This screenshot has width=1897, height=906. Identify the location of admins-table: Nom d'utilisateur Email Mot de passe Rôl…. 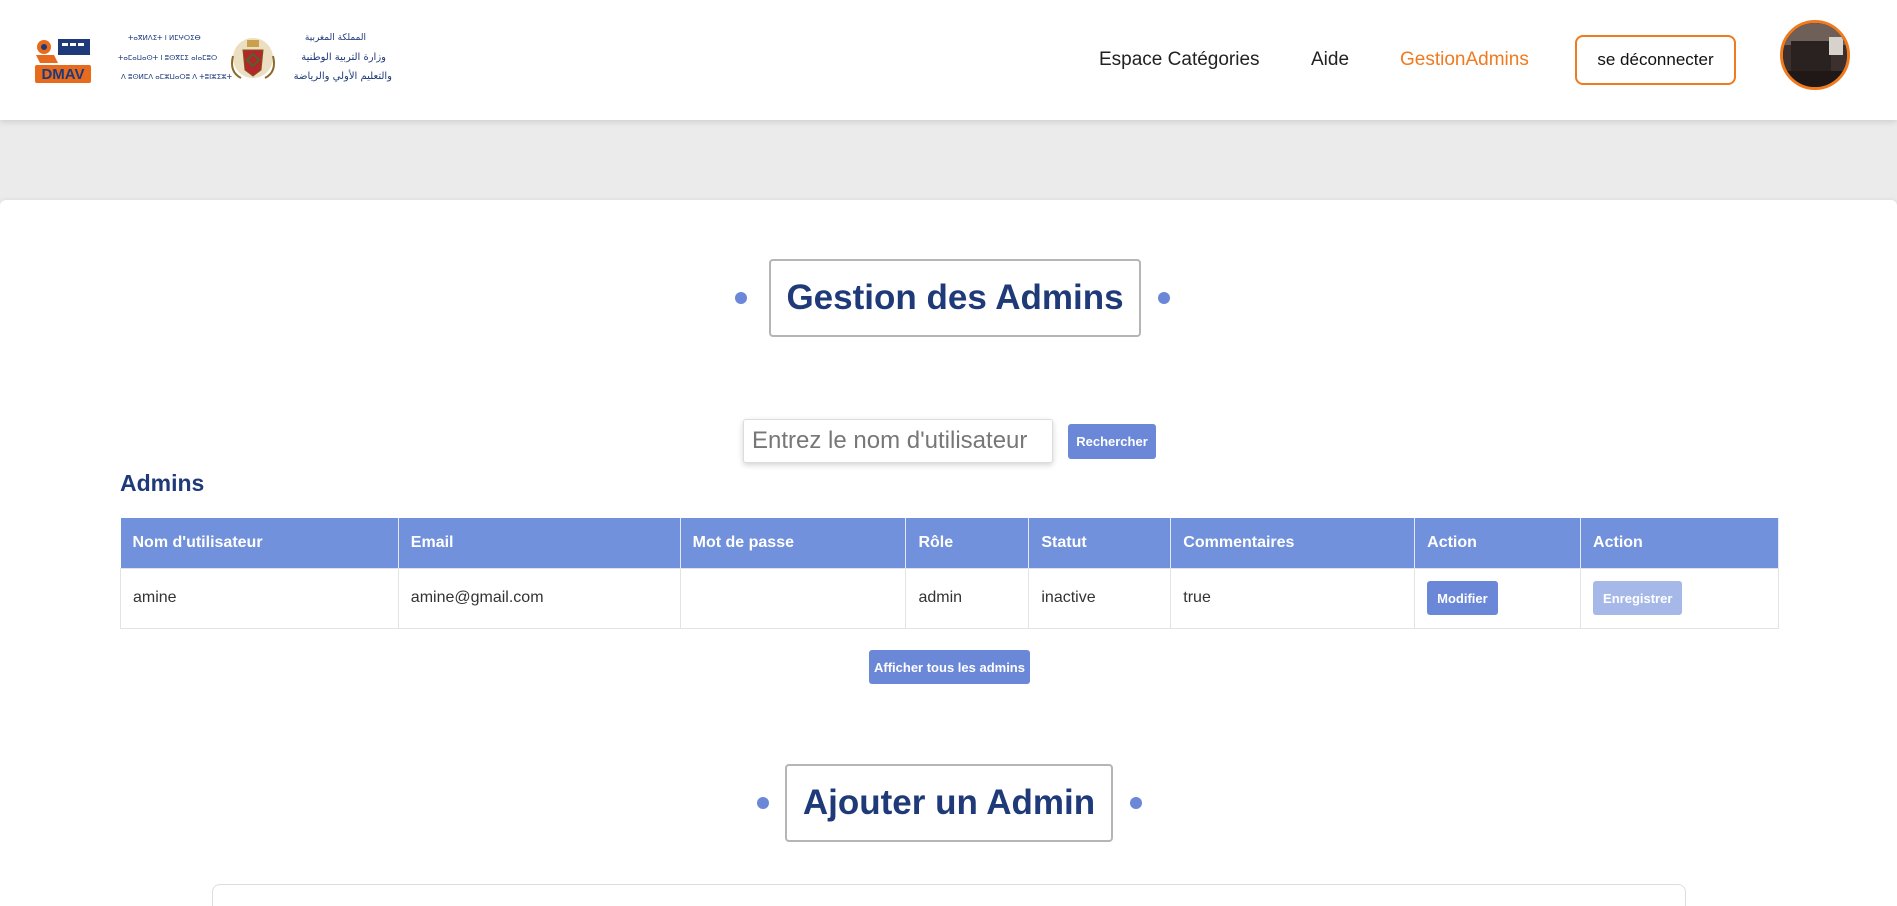
(949, 573).